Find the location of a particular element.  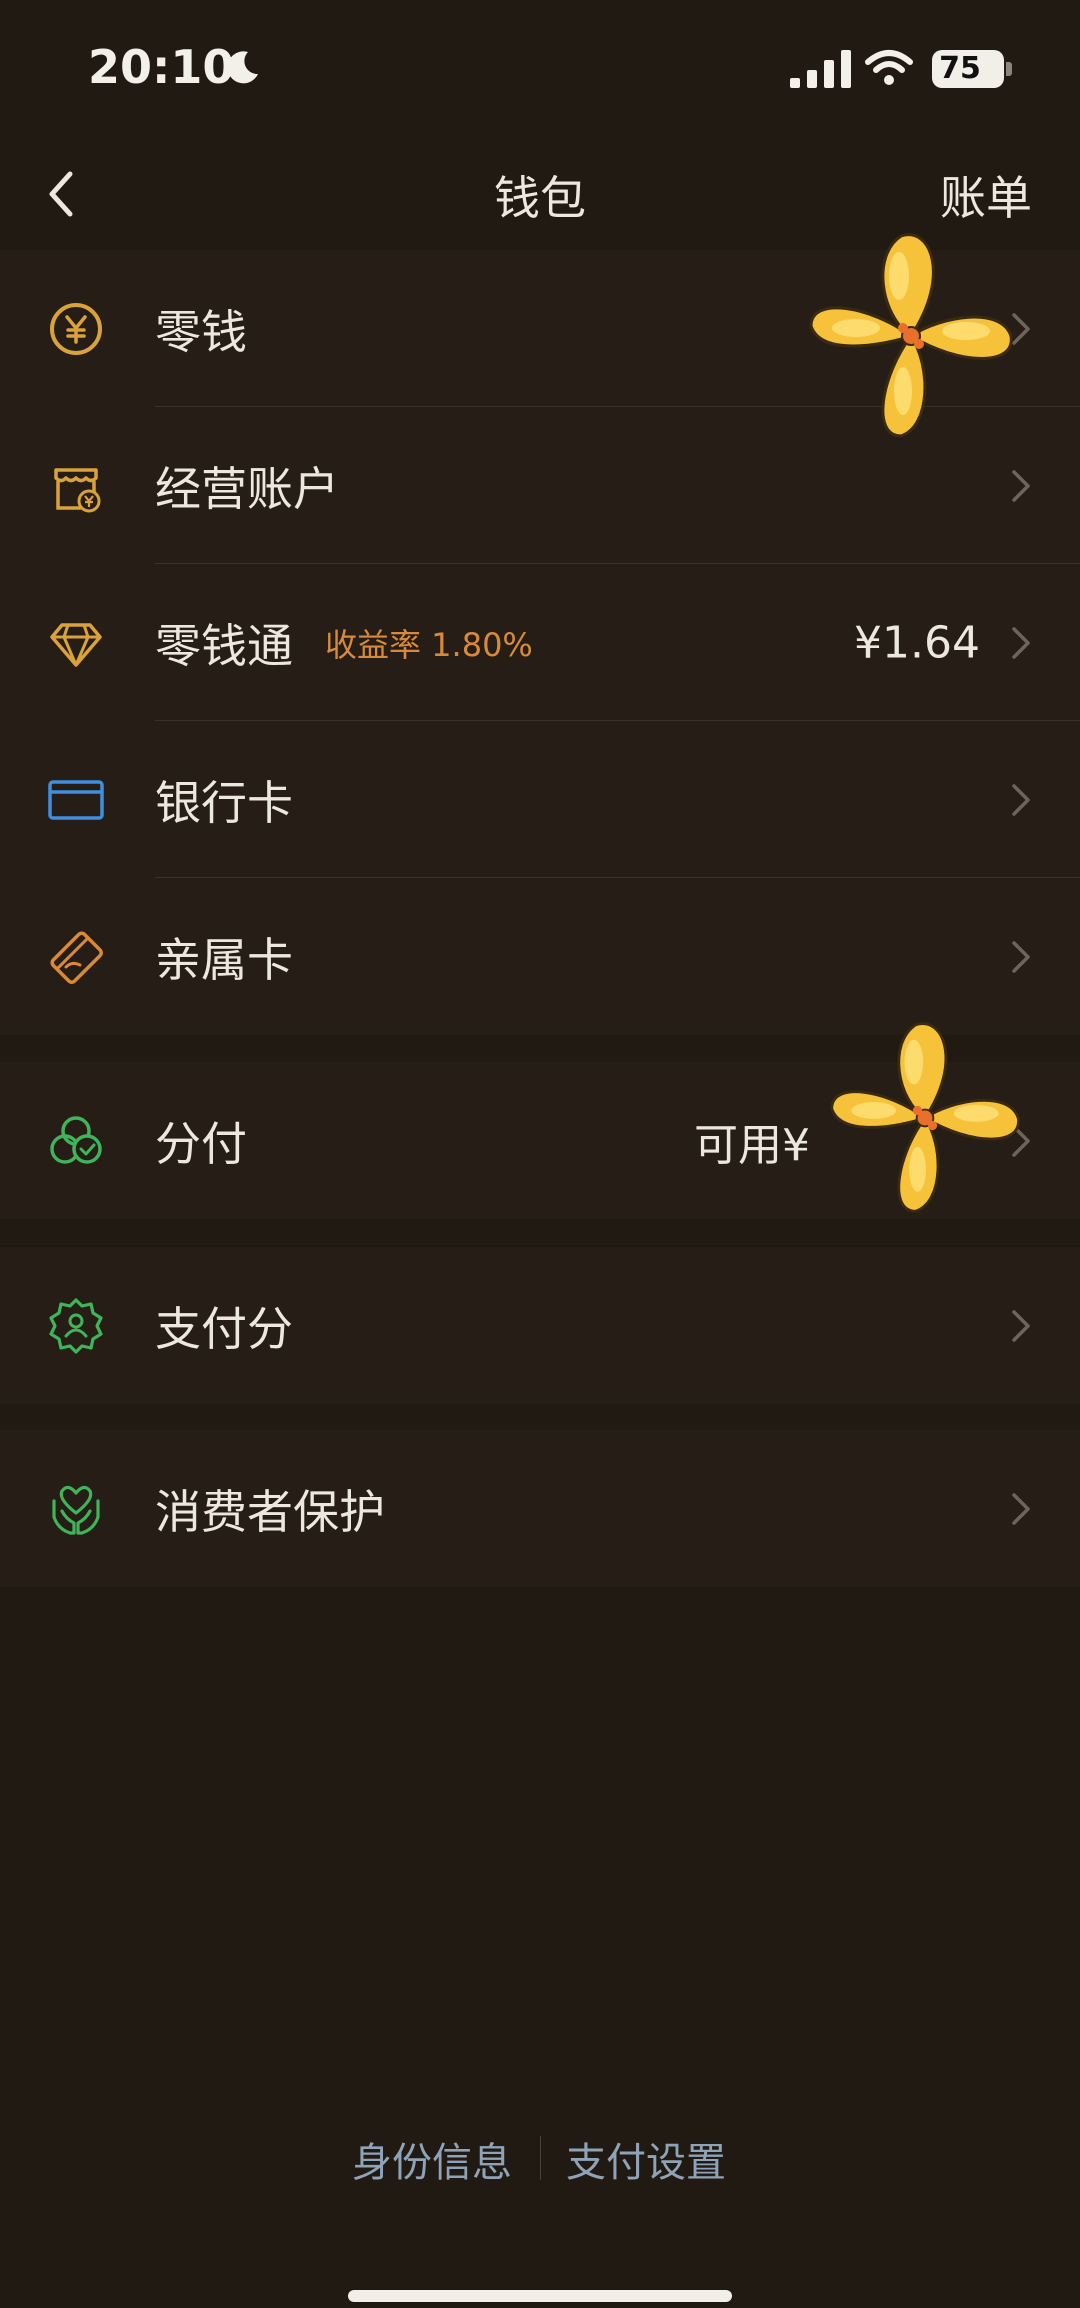

row-label: 消费者保护 is located at coordinates (270, 1511).